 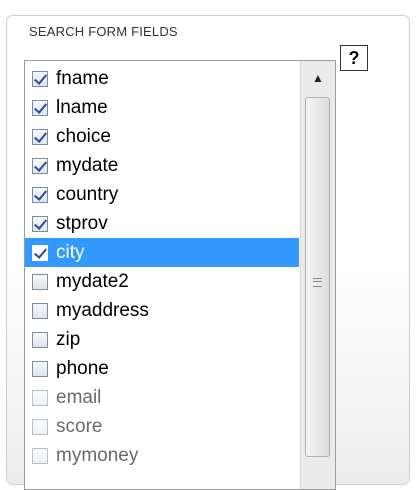 What do you see at coordinates (162, 223) in the screenshot?
I see `list-item-stprov: stprov` at bounding box center [162, 223].